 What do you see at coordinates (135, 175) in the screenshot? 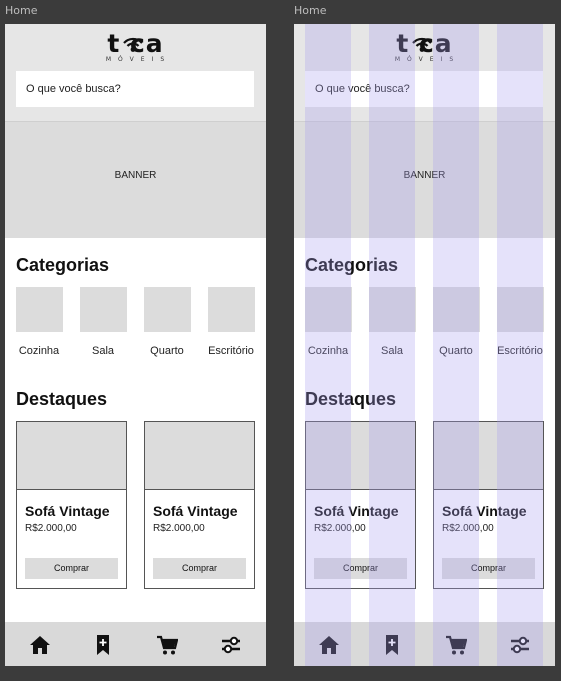
I see `banner-label: BANNER` at bounding box center [135, 175].